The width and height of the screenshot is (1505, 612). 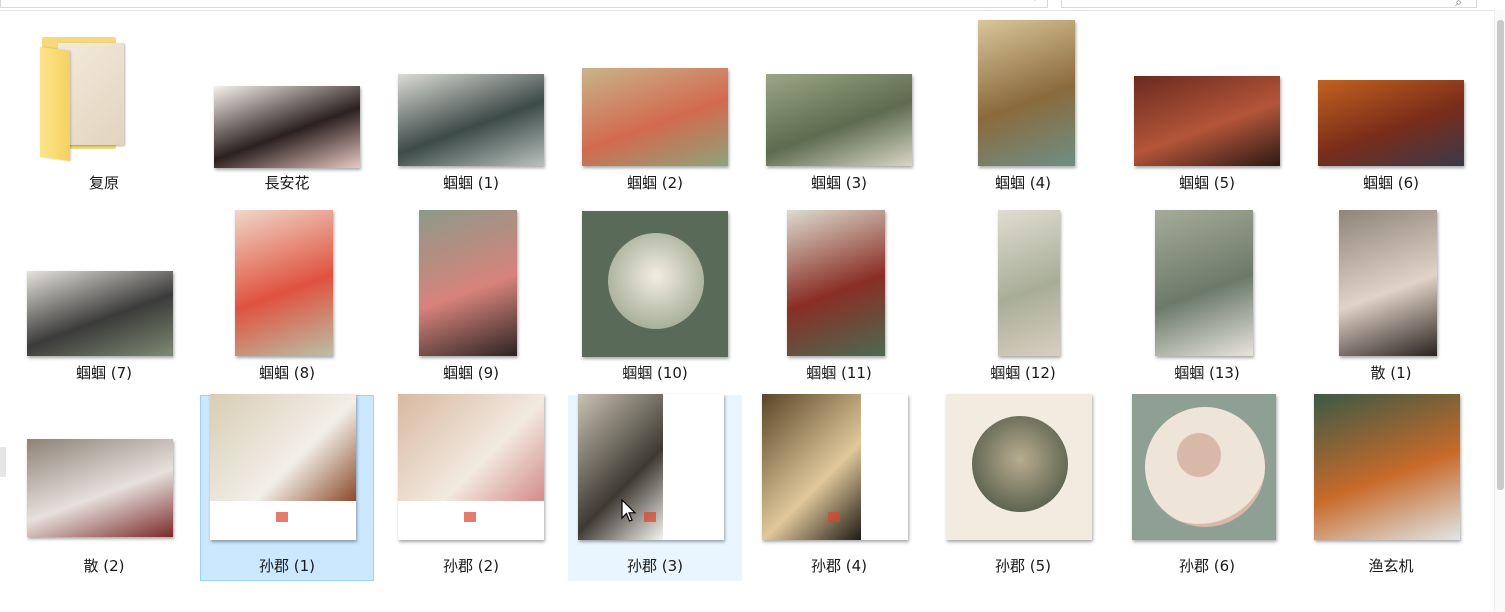 What do you see at coordinates (1391, 566) in the screenshot?
I see `file-name-label: 渔玄机` at bounding box center [1391, 566].